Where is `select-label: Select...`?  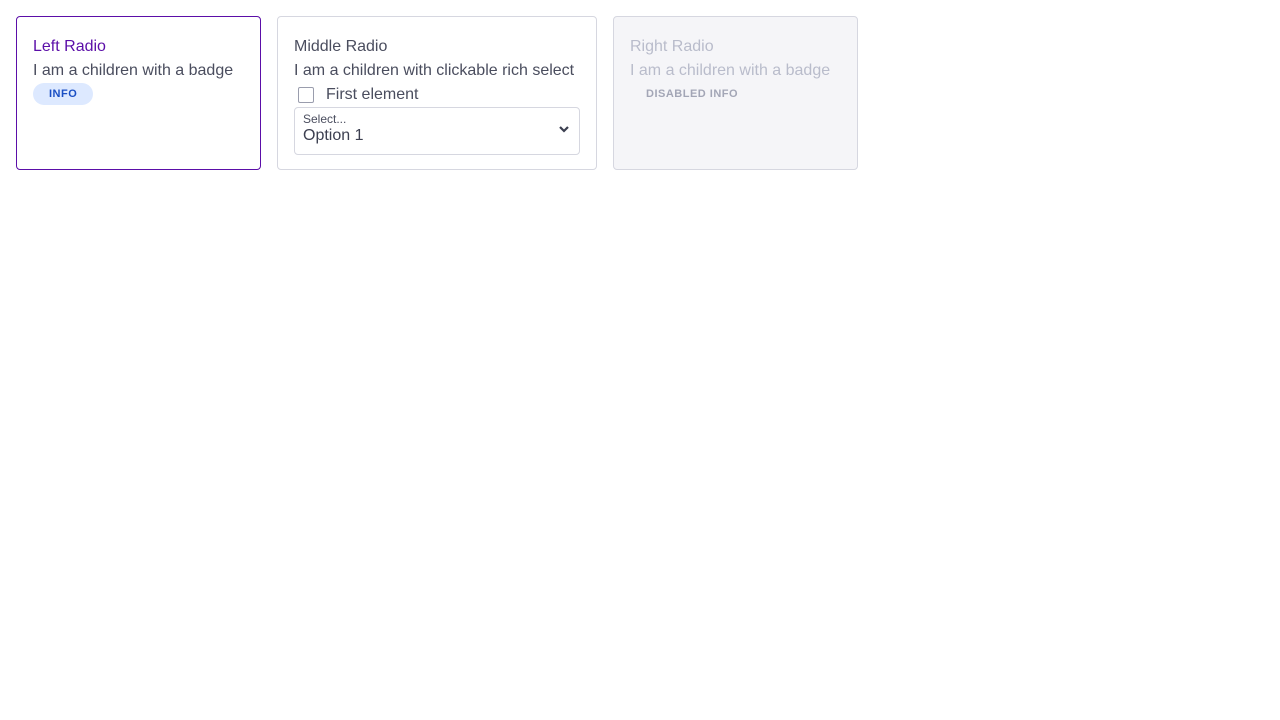 select-label: Select... is located at coordinates (325, 119).